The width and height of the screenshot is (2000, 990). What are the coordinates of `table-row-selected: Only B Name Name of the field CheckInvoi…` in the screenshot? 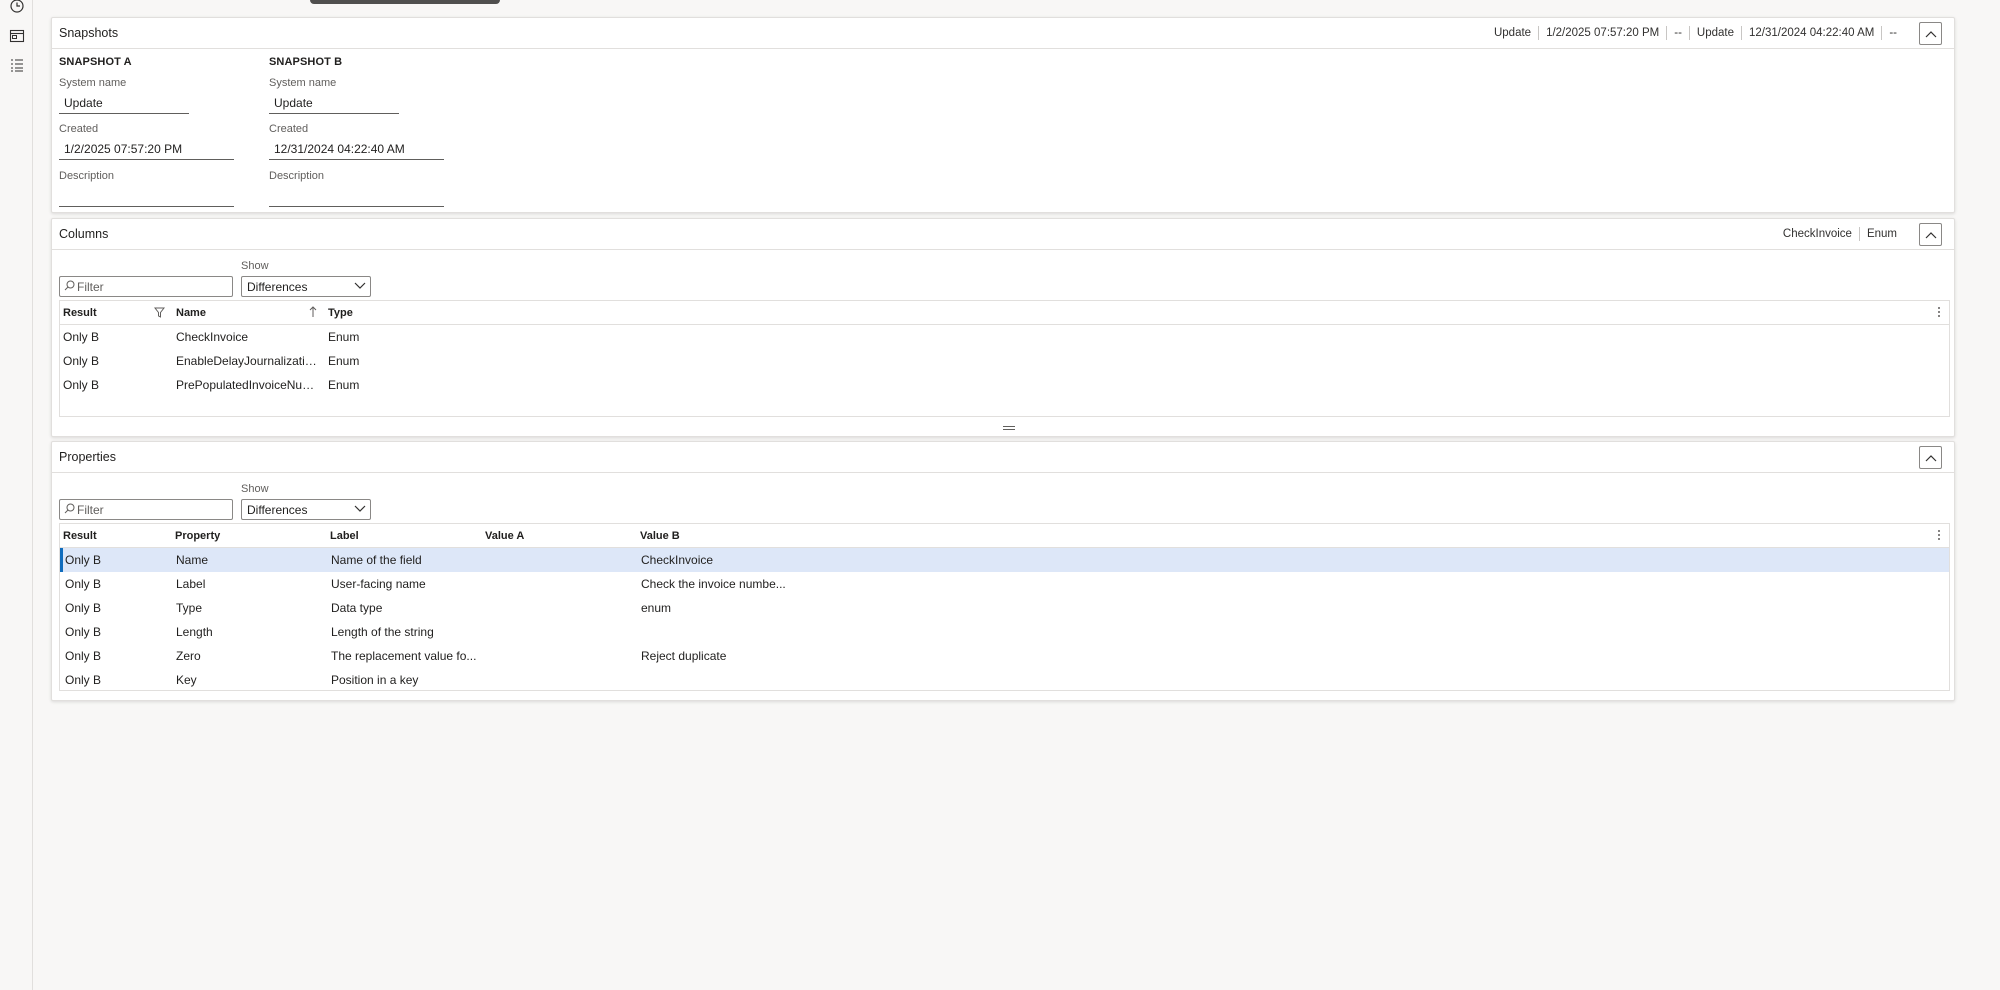 It's located at (1004, 560).